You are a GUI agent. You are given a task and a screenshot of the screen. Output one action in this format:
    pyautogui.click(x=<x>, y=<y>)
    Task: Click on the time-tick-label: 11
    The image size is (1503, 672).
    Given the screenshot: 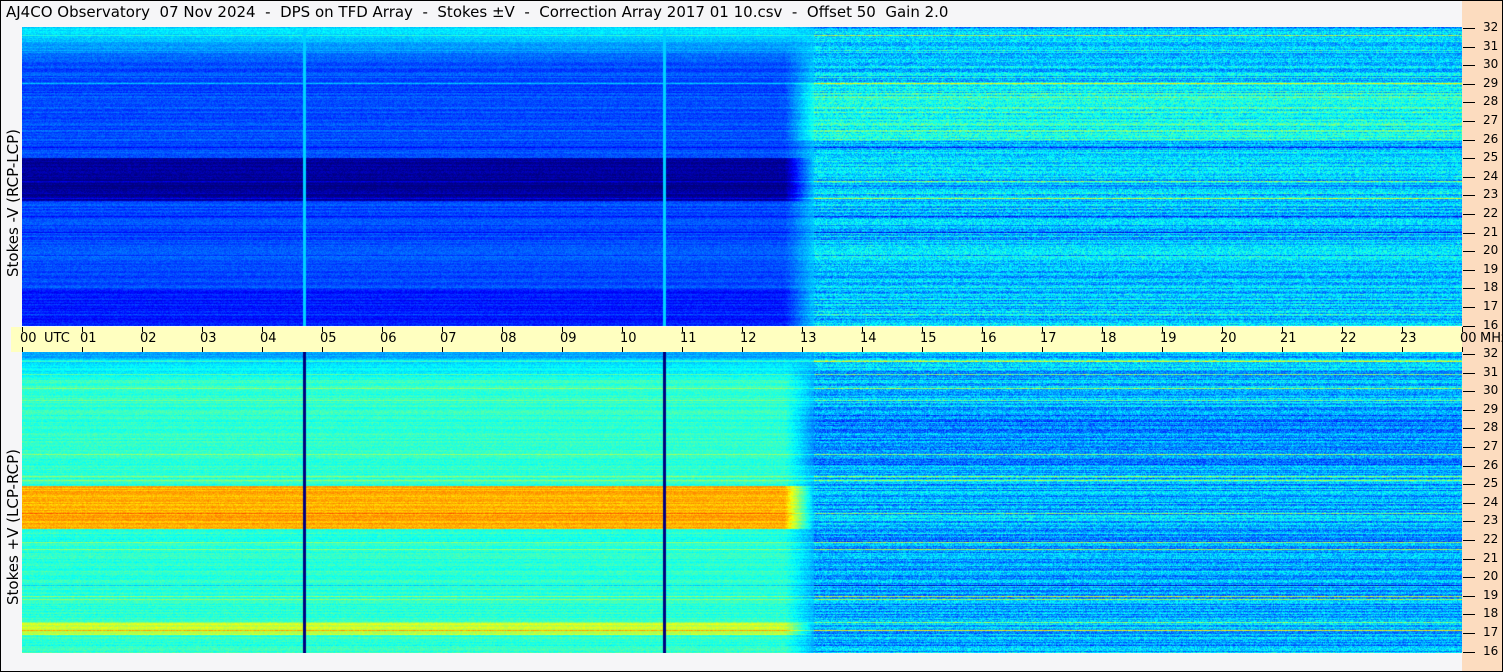 What is the action you would take?
    pyautogui.click(x=688, y=338)
    